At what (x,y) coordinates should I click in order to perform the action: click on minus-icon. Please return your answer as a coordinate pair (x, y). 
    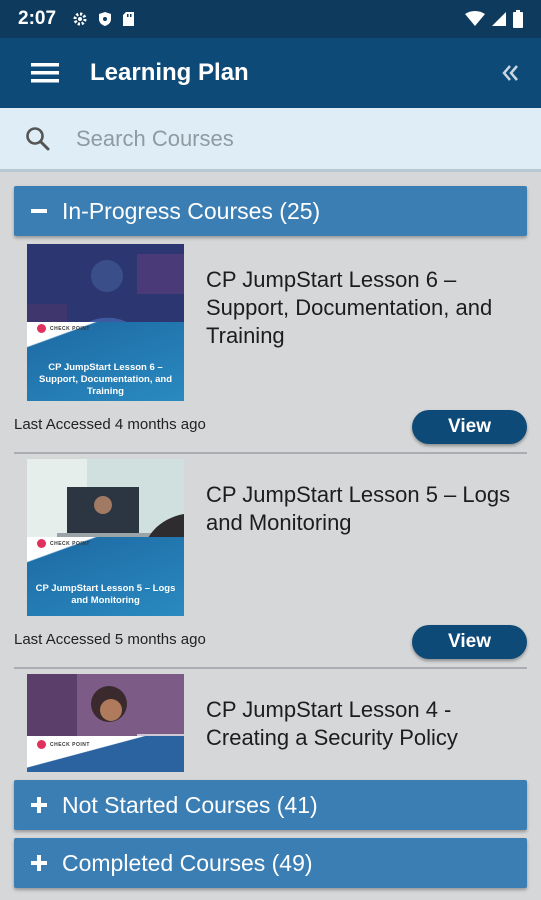
    Looking at the image, I should click on (39, 211).